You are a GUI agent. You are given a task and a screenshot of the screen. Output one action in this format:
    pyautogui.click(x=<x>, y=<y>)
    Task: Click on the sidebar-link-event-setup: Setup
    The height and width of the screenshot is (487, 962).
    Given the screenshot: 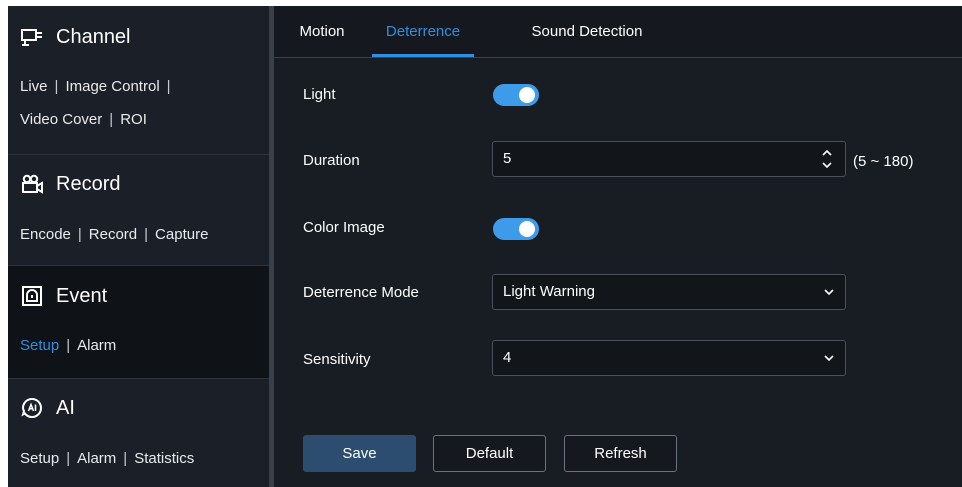 What is the action you would take?
    pyautogui.click(x=39, y=345)
    